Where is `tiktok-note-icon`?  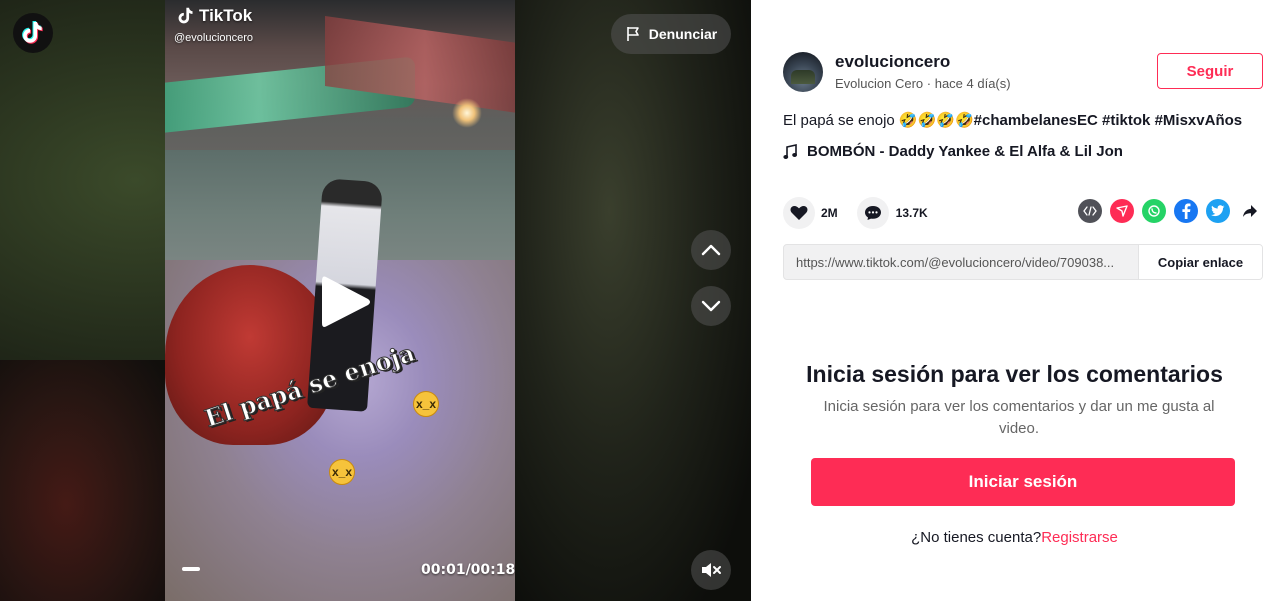 tiktok-note-icon is located at coordinates (185, 15).